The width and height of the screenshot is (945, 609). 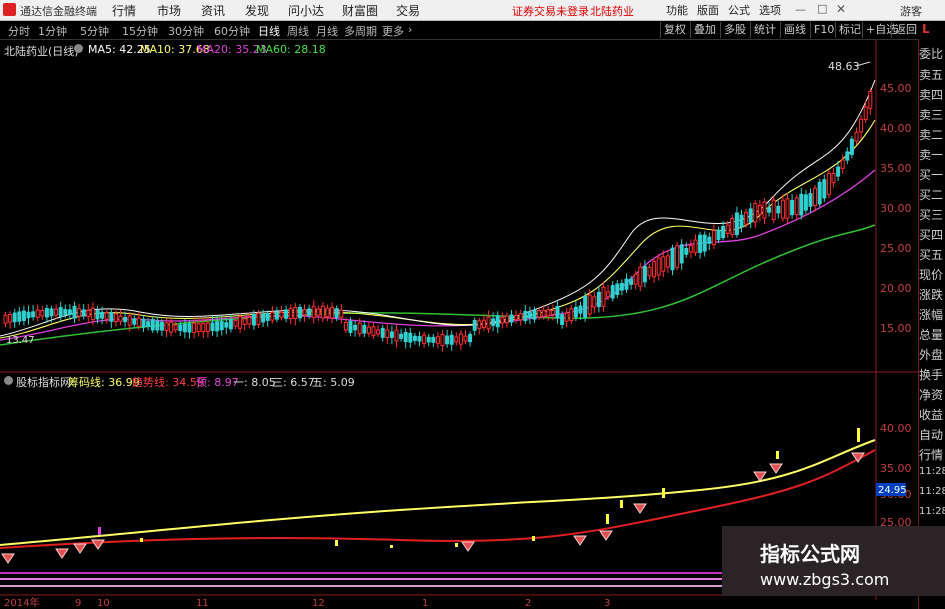 What do you see at coordinates (931, 324) in the screenshot?
I see `quote-side-panel` at bounding box center [931, 324].